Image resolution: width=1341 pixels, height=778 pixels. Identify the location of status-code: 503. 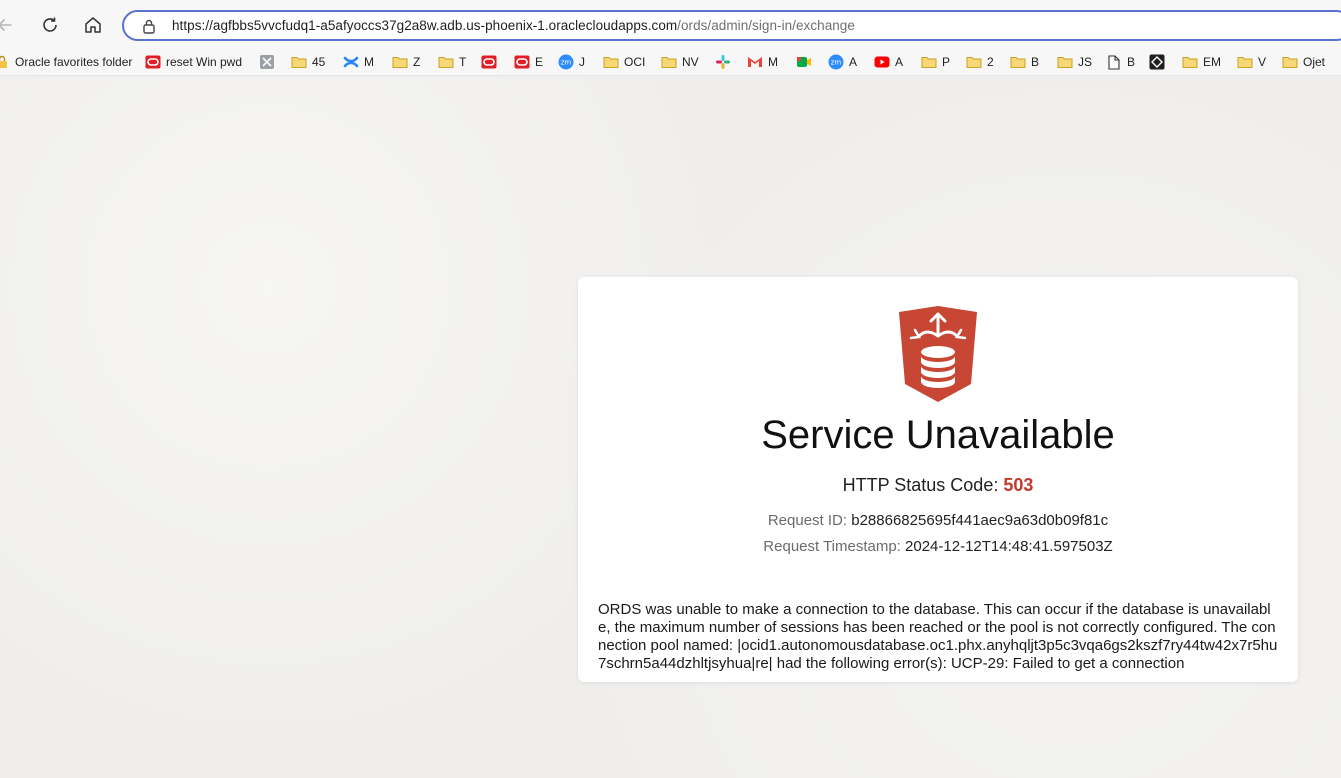
(1018, 485).